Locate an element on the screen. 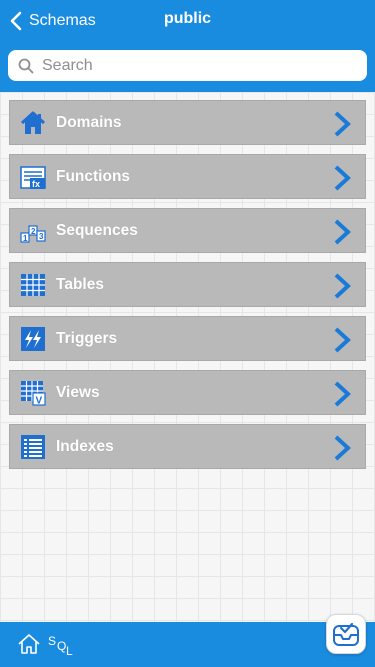 This screenshot has height=667, width=375. sequence-icon: 1 2 3 is located at coordinates (33, 231).